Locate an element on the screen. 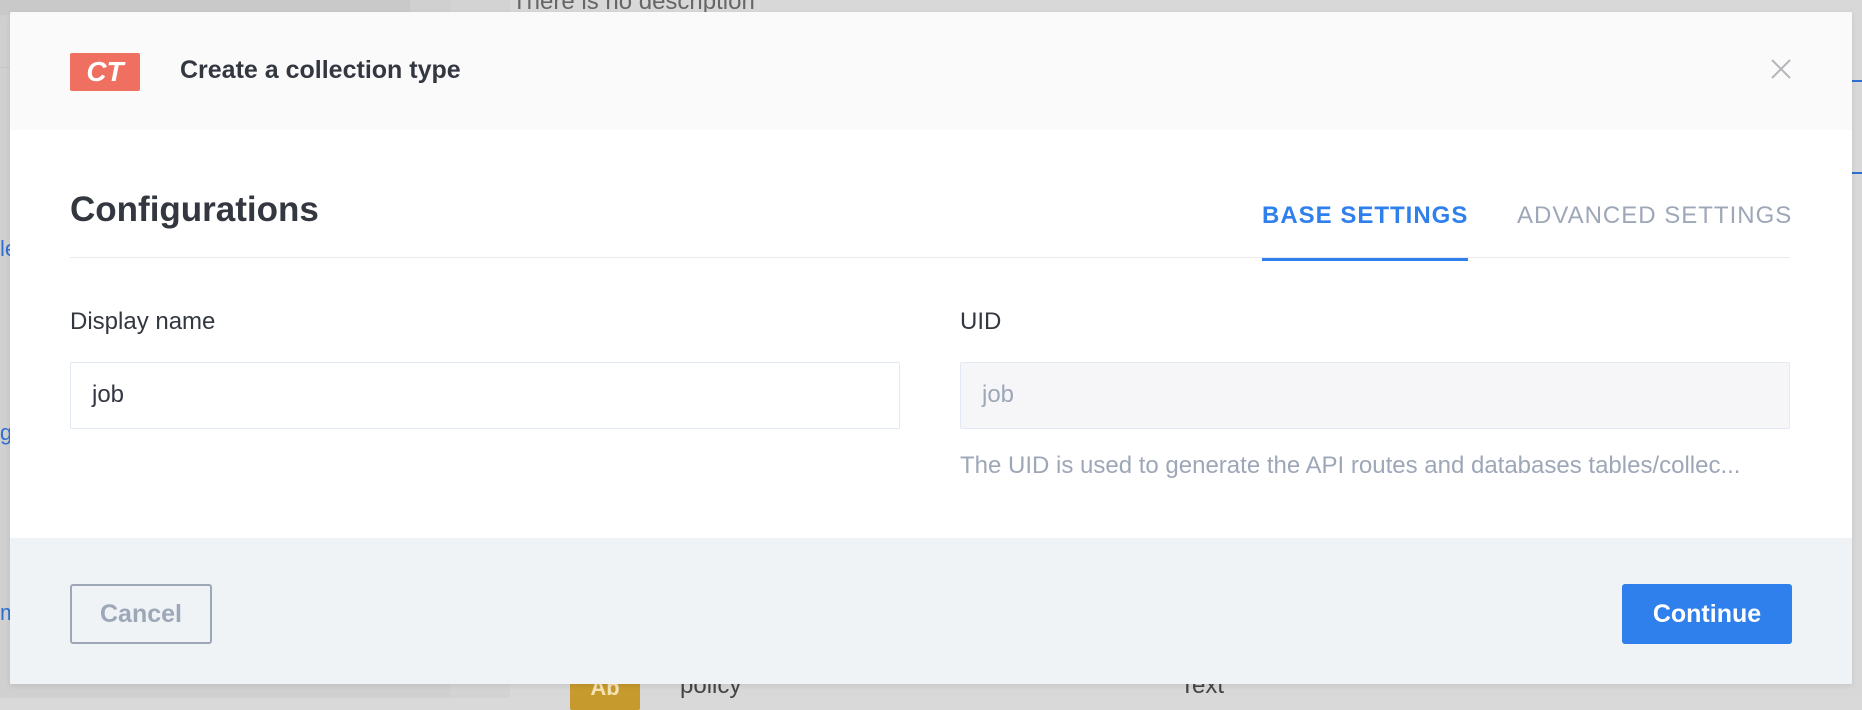  display-name-value: job is located at coordinates (108, 395).